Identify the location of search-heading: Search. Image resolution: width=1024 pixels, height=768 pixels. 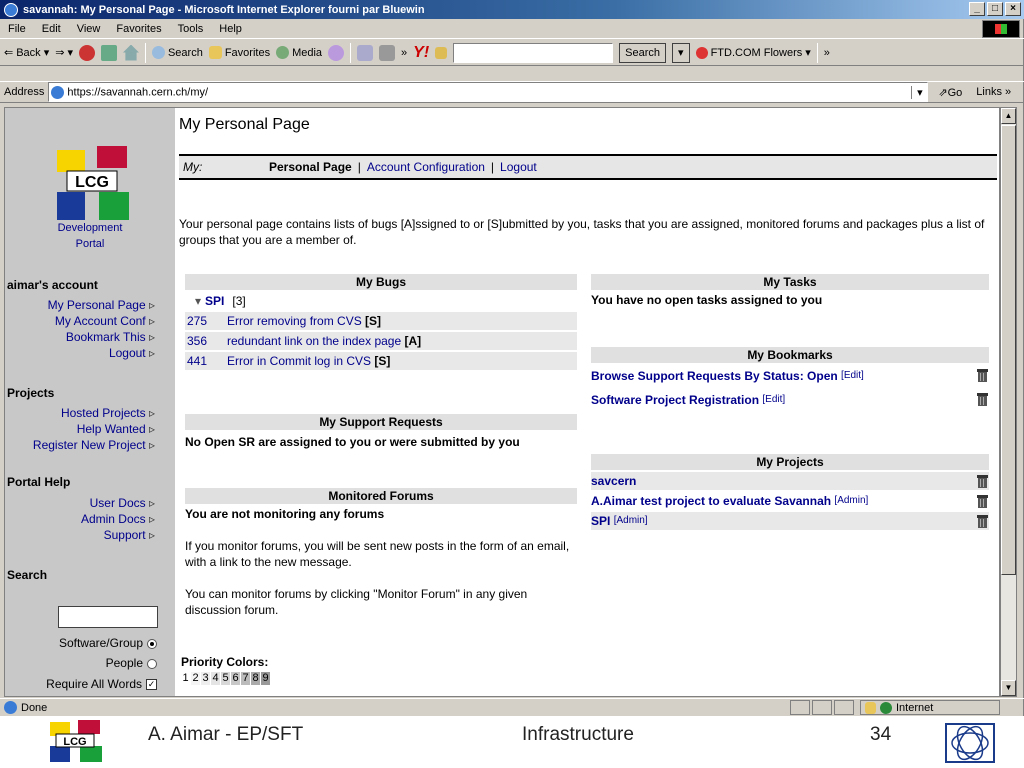
(27, 575).